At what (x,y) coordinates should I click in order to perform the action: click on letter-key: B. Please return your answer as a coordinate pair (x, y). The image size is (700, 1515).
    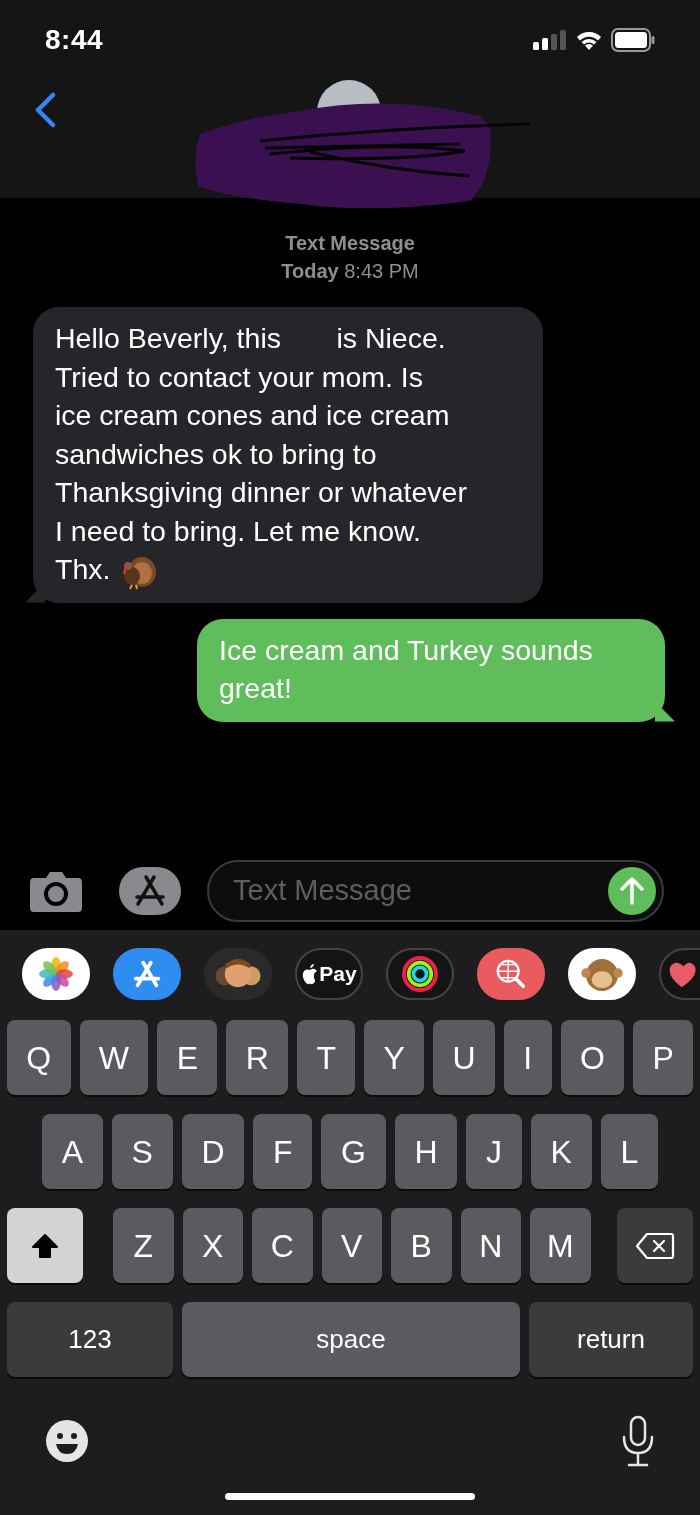
    Looking at the image, I should click on (421, 1245).